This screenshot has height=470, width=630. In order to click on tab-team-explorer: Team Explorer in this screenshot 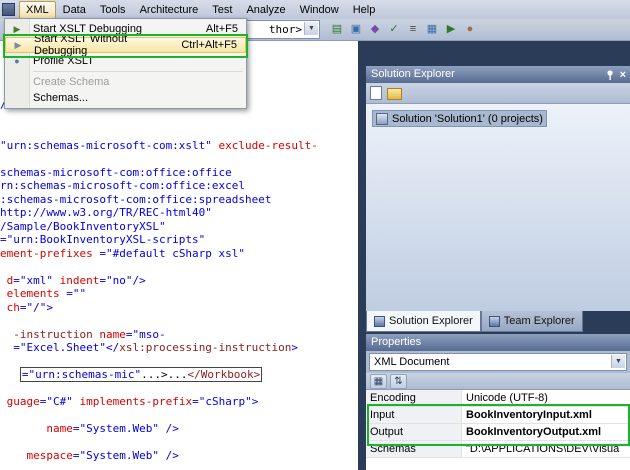, I will do `click(531, 321)`.